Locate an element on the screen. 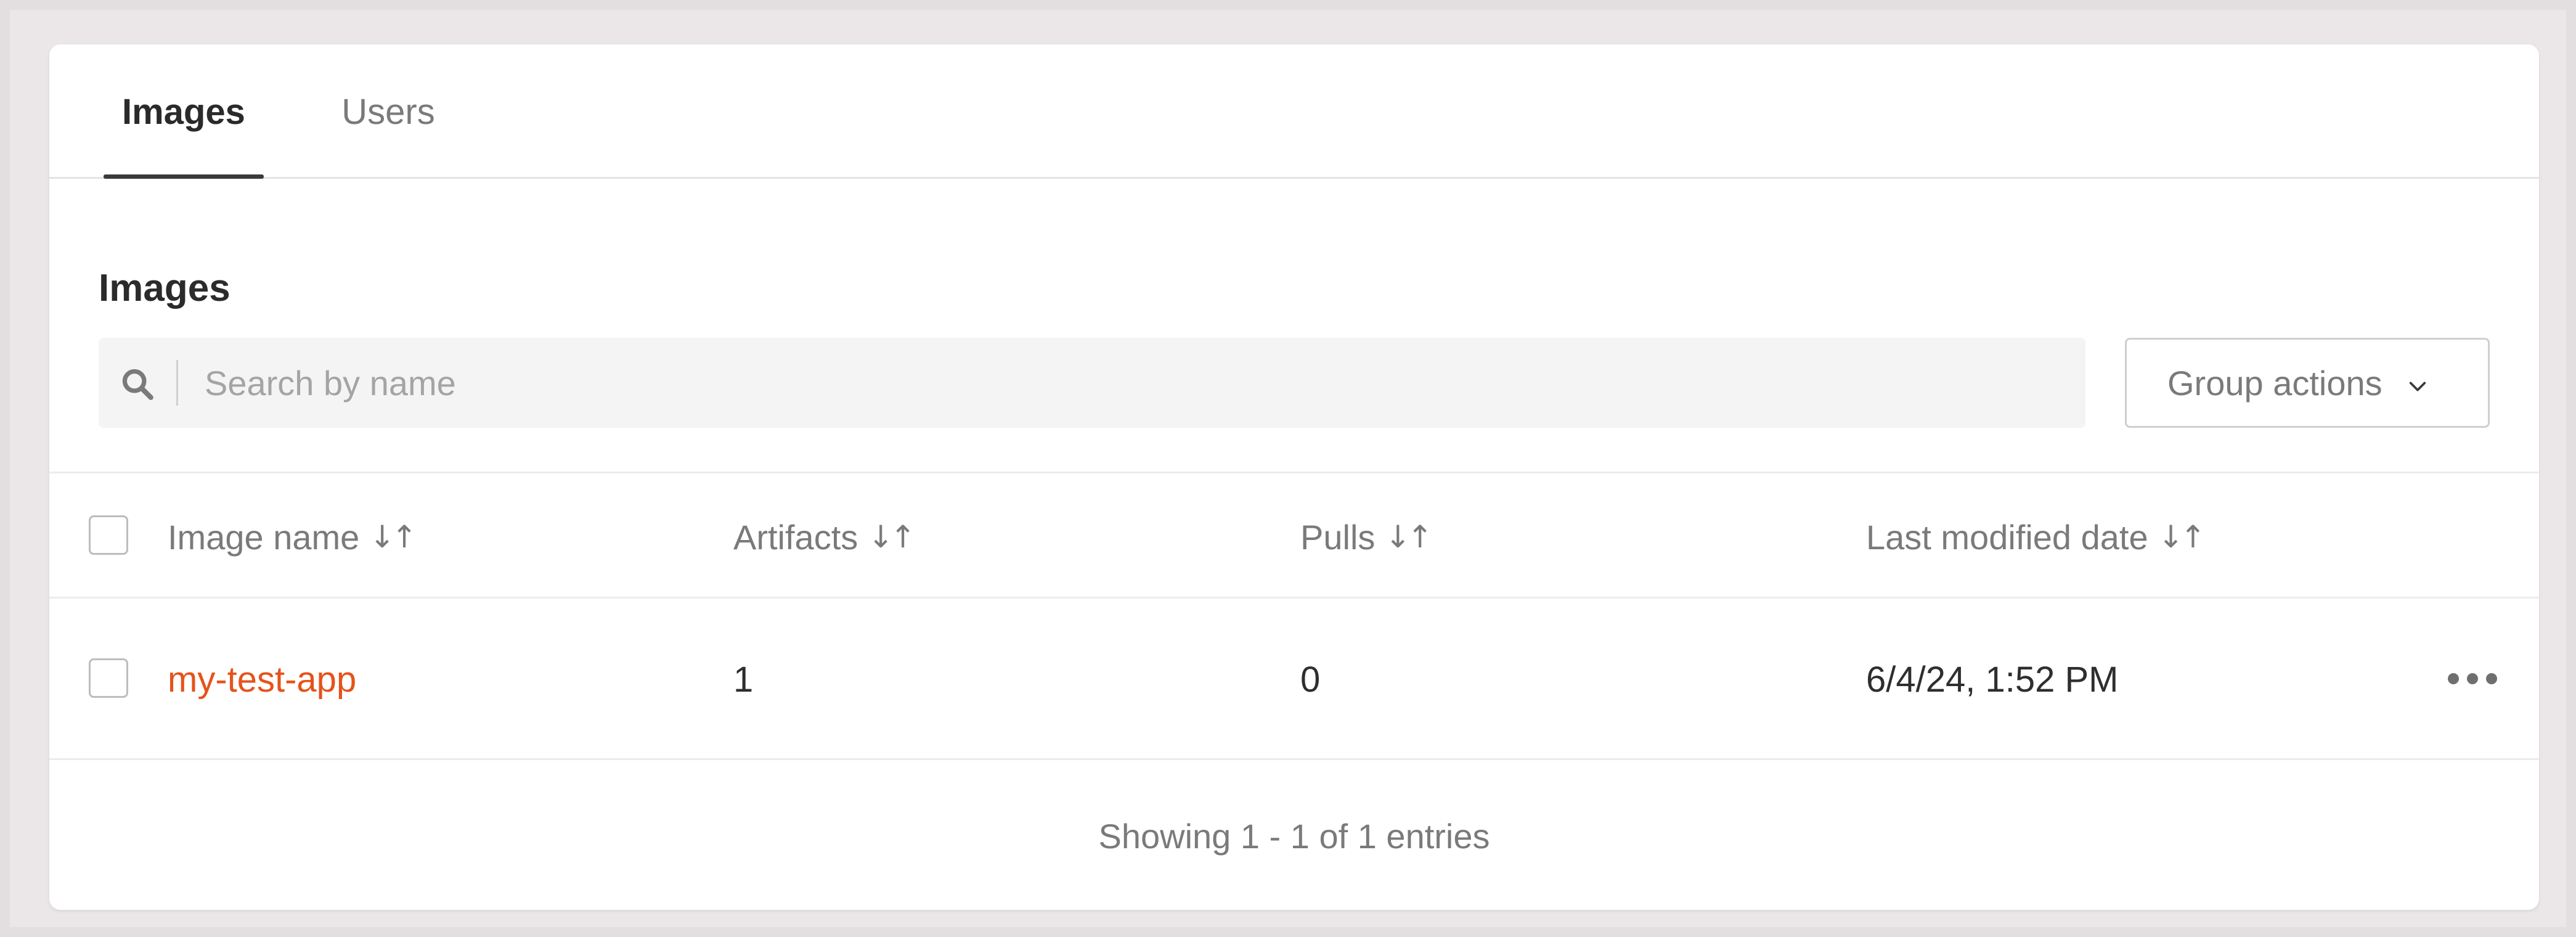 Image resolution: width=2576 pixels, height=937 pixels. column-header-pulls: Pulls ↓↑ is located at coordinates (1366, 536).